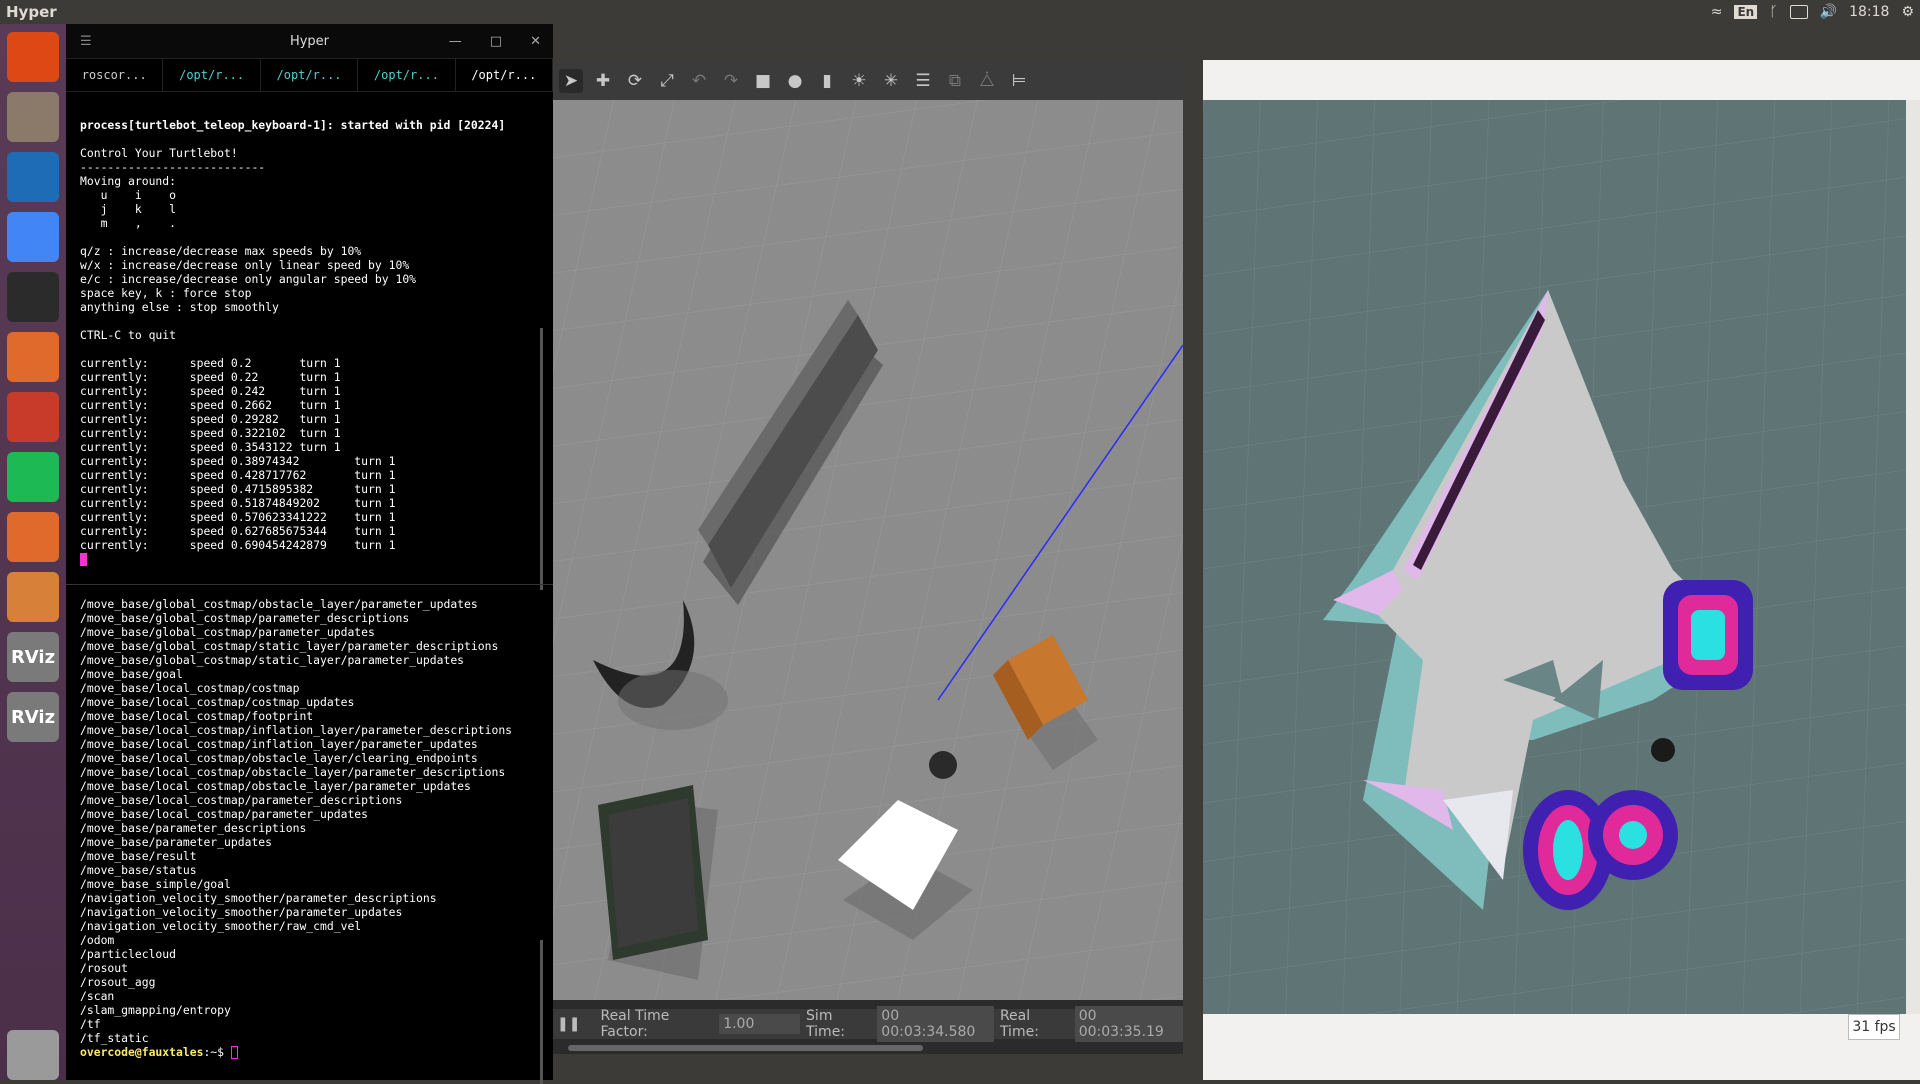  What do you see at coordinates (635, 1024) in the screenshot?
I see `rtf-label: Real Time Factor:` at bounding box center [635, 1024].